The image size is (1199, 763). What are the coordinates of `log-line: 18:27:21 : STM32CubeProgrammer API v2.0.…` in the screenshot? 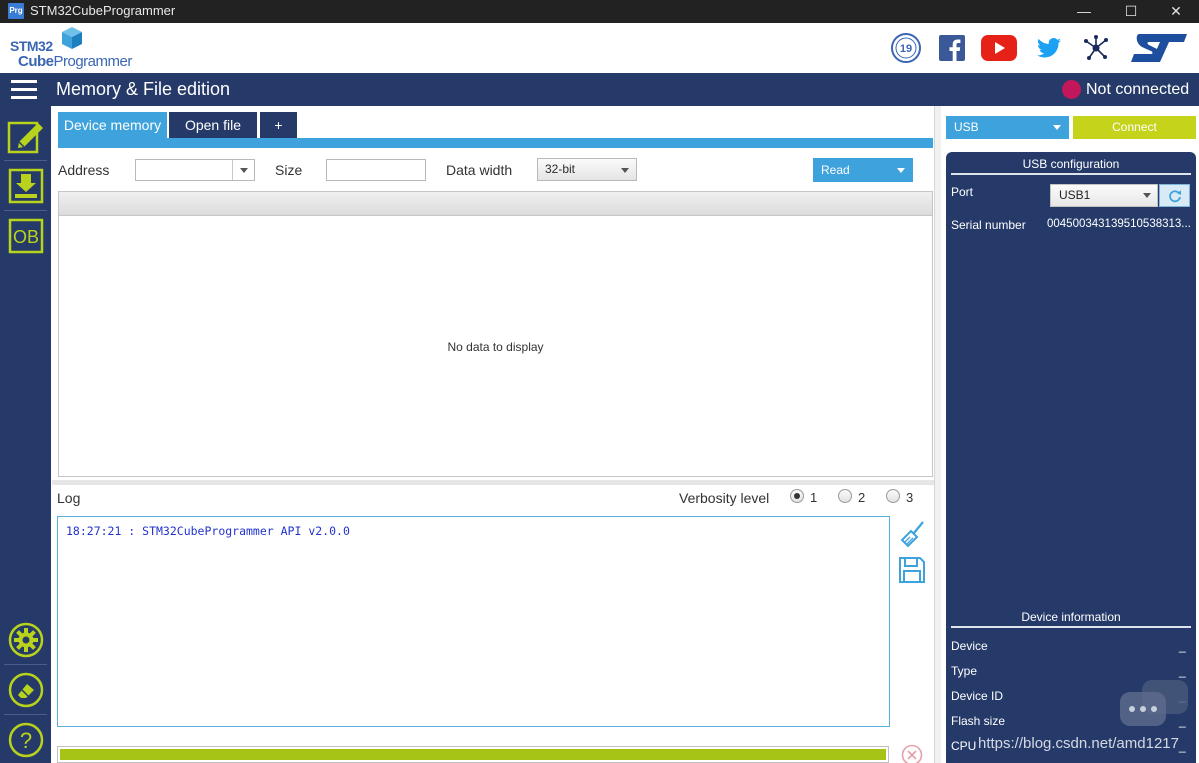 It's located at (208, 531).